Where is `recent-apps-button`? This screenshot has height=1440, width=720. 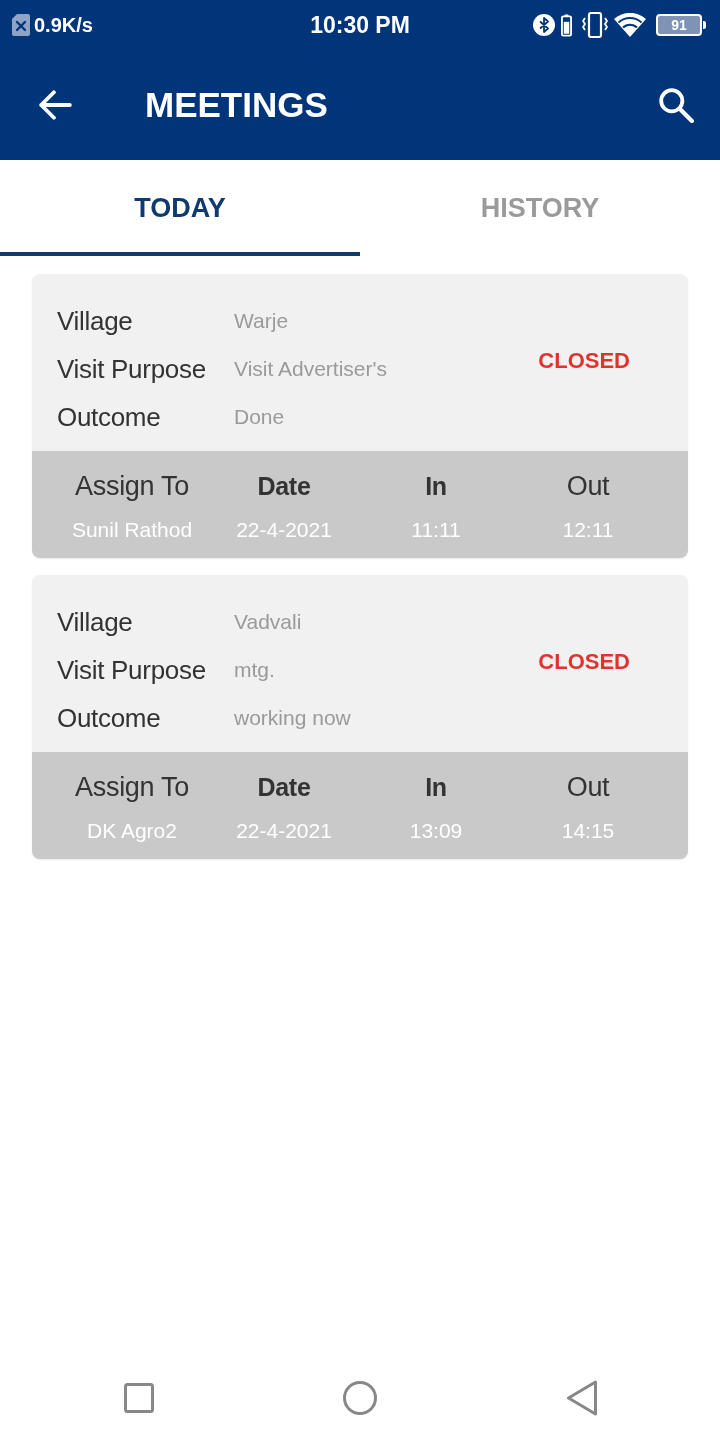
recent-apps-button is located at coordinates (139, 1398).